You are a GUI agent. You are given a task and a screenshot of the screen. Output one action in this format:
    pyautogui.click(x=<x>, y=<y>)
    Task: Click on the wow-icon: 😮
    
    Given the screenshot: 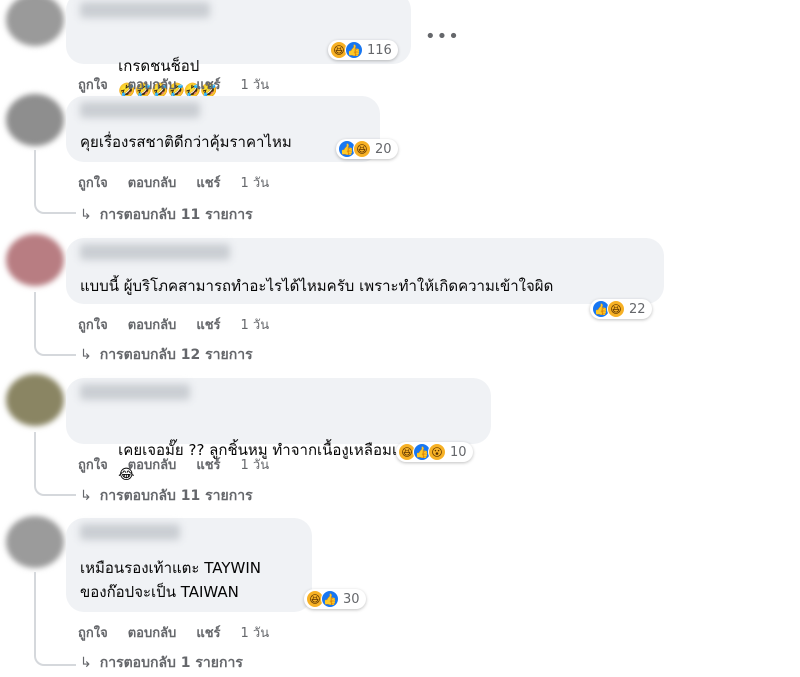 What is the action you would take?
    pyautogui.click(x=437, y=452)
    